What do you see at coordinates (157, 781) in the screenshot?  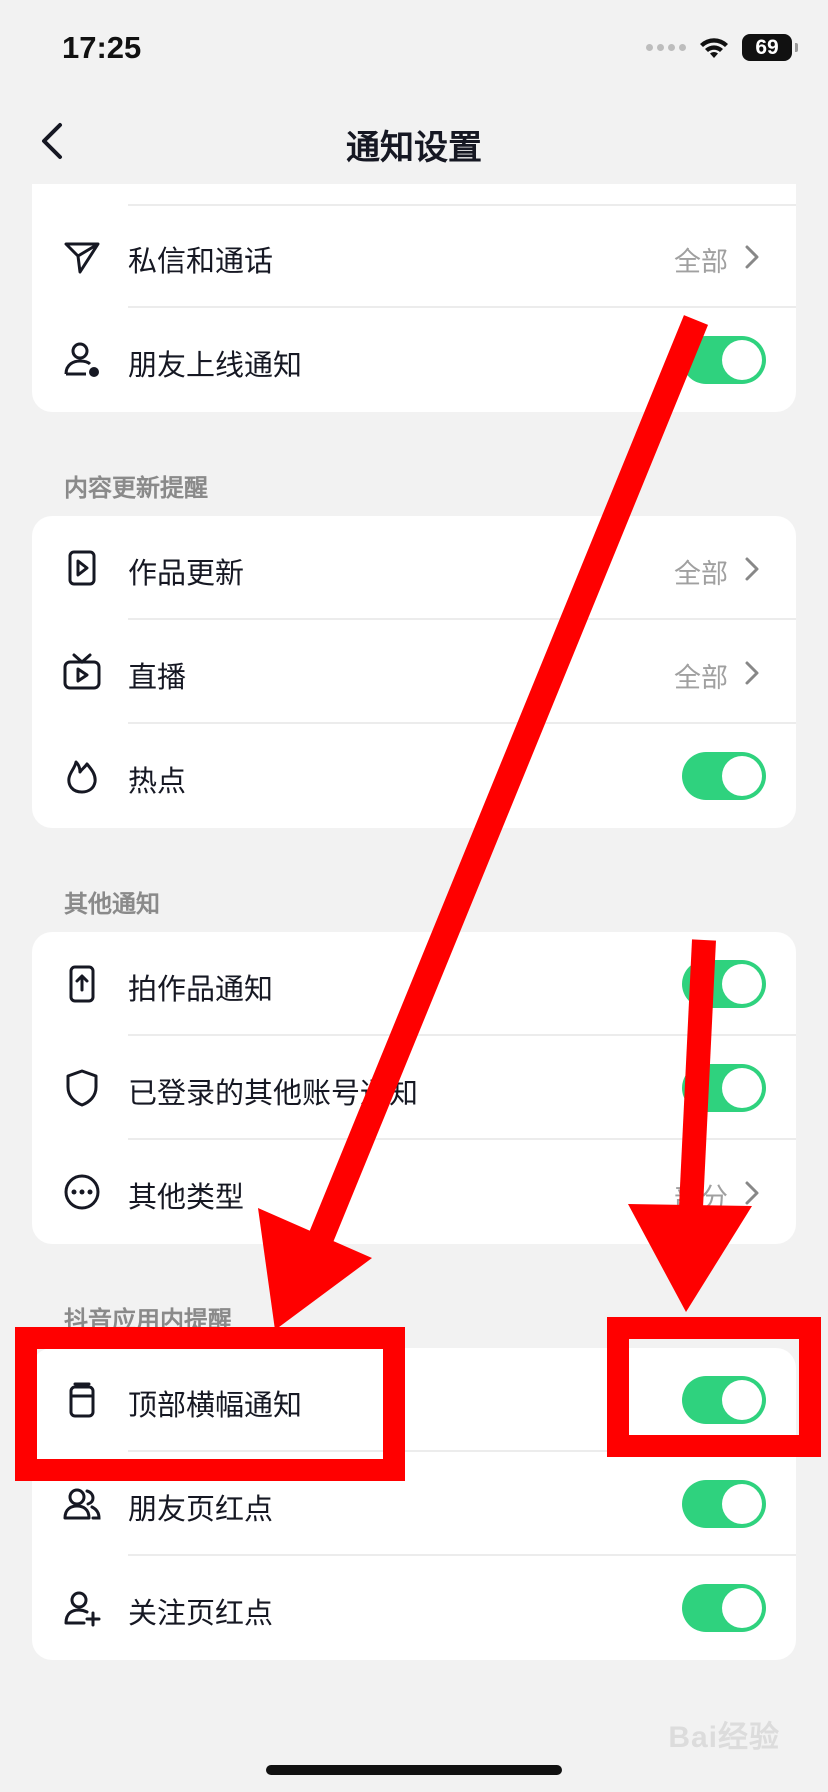 I see `row-label: 热点` at bounding box center [157, 781].